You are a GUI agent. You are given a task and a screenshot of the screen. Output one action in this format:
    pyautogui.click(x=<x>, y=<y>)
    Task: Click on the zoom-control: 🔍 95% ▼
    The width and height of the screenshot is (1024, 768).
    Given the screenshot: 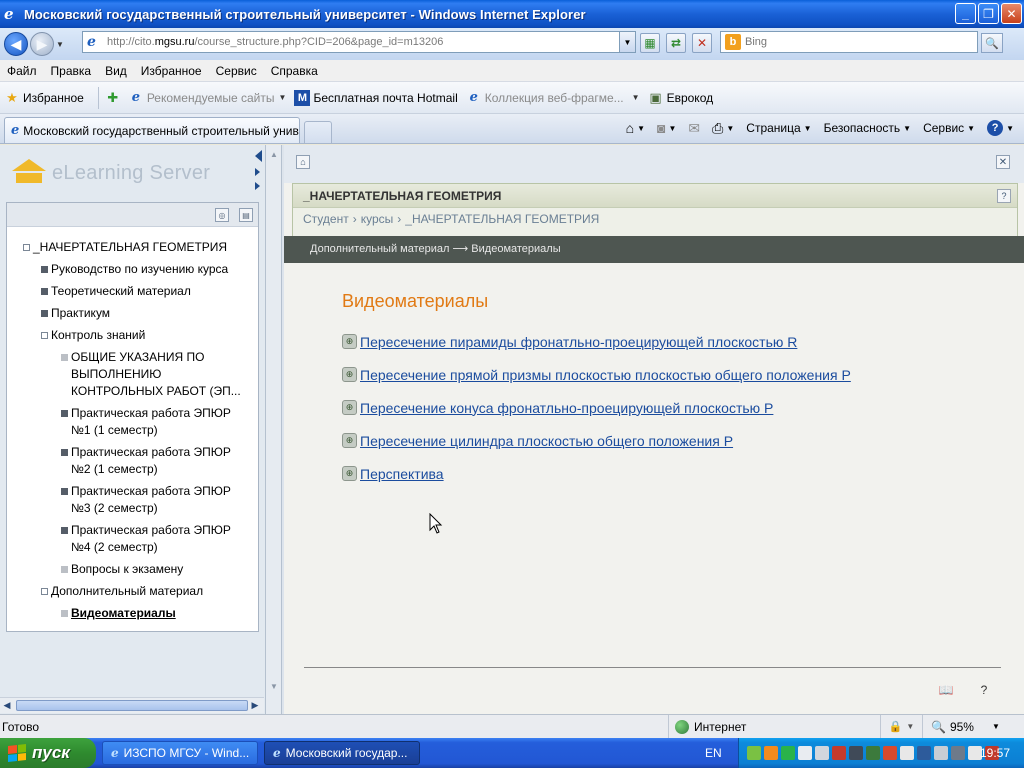 What is the action you would take?
    pyautogui.click(x=972, y=726)
    